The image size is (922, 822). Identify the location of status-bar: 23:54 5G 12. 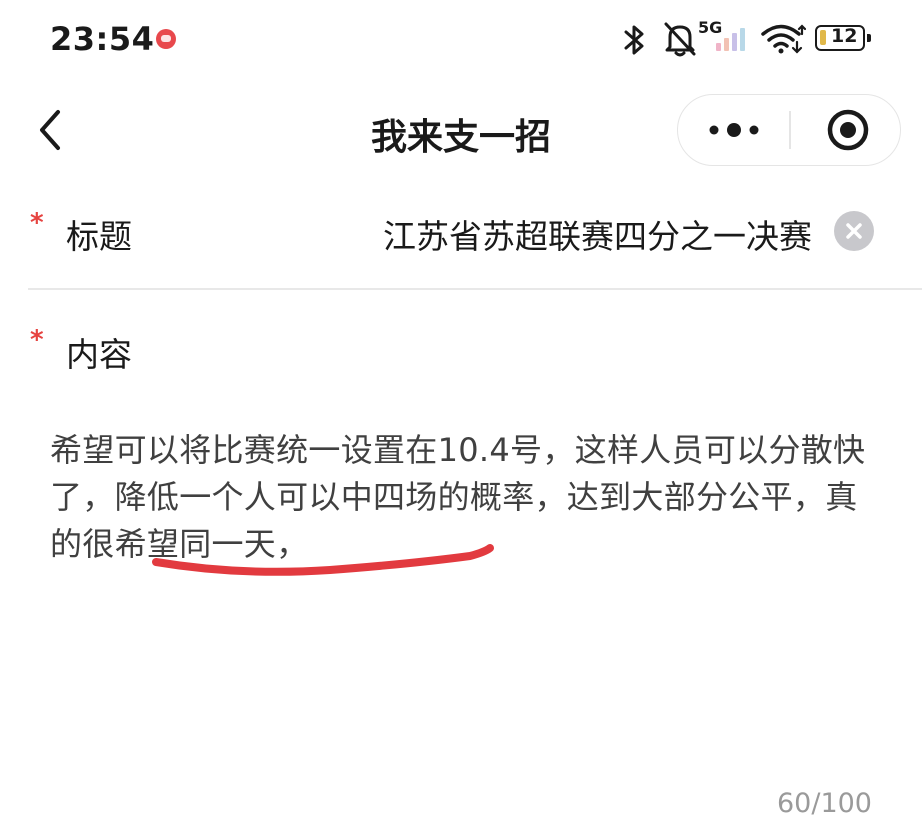
(461, 39).